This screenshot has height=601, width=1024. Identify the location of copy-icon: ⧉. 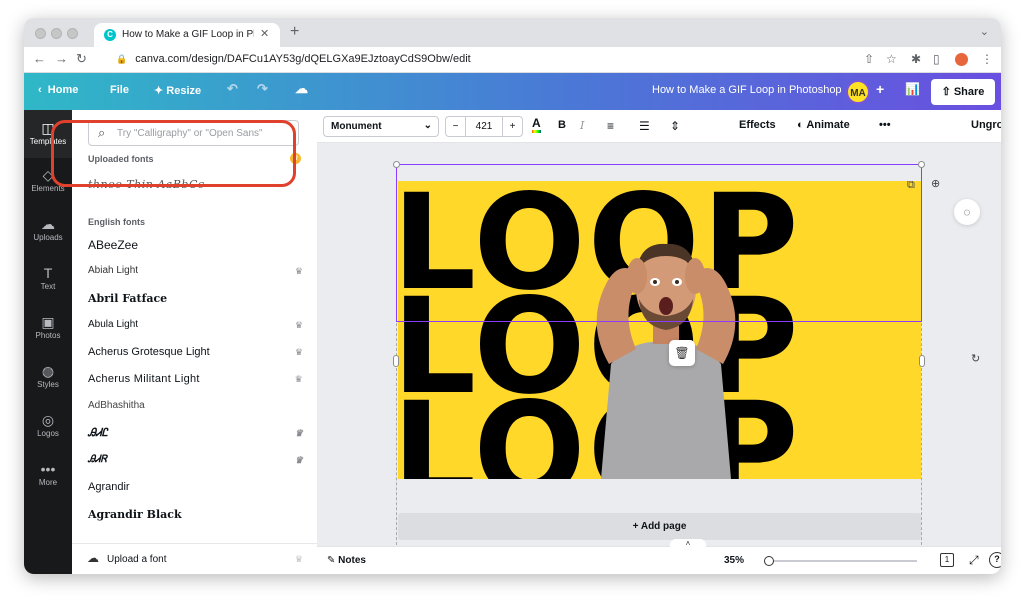
(911, 185).